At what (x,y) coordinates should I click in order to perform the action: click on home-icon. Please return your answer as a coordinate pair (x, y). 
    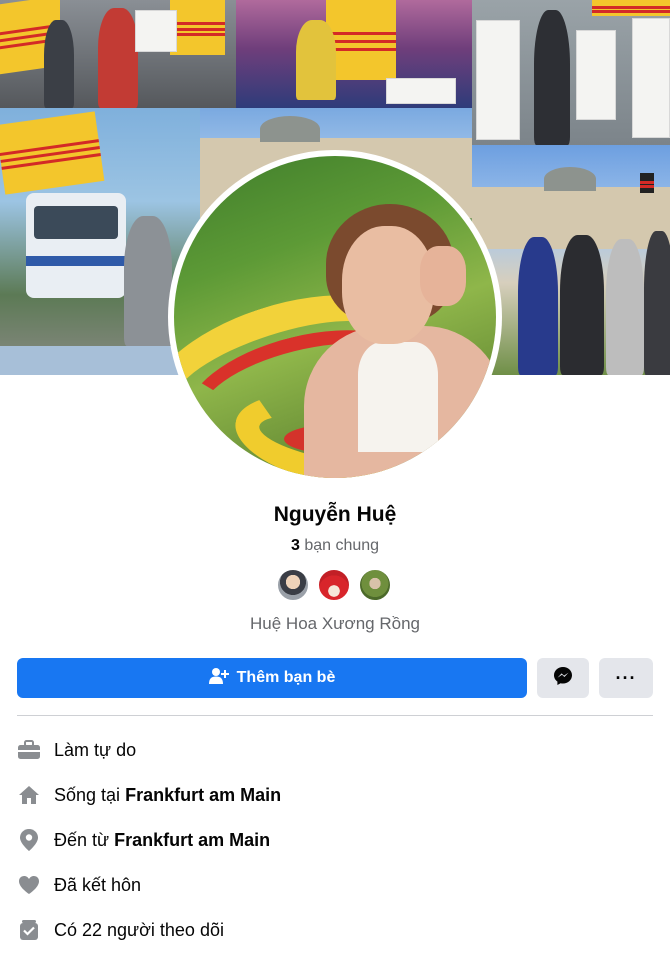
    Looking at the image, I should click on (29, 795).